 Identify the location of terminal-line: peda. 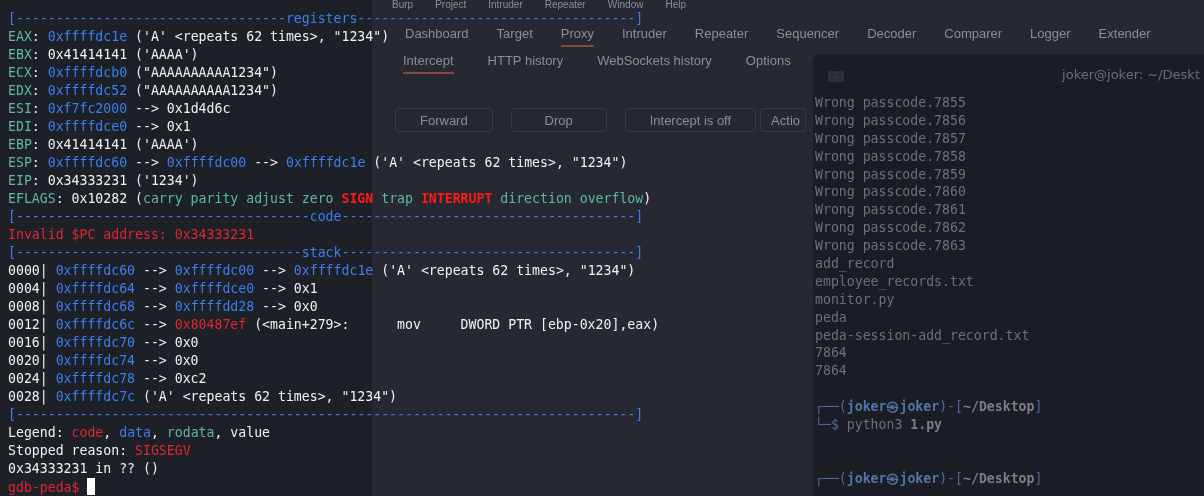
(831, 317).